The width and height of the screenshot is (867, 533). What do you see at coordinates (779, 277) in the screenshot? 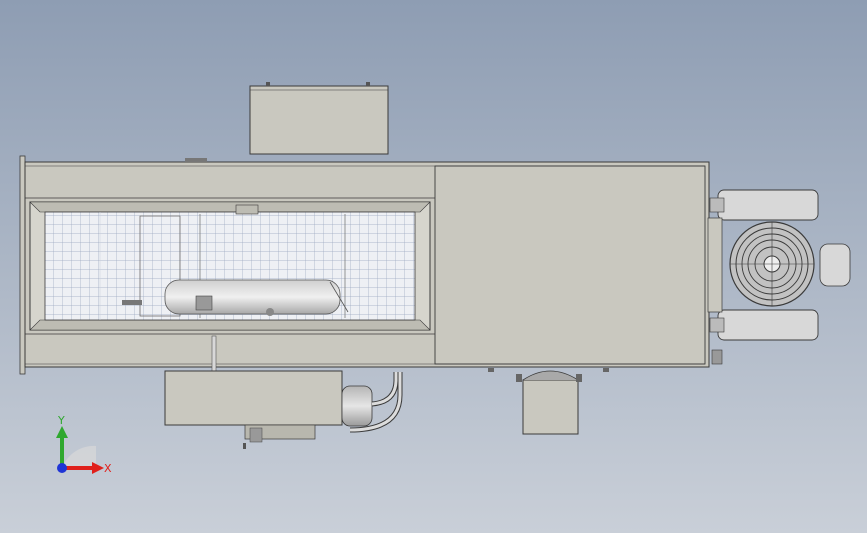
I see `fan-assembly` at bounding box center [779, 277].